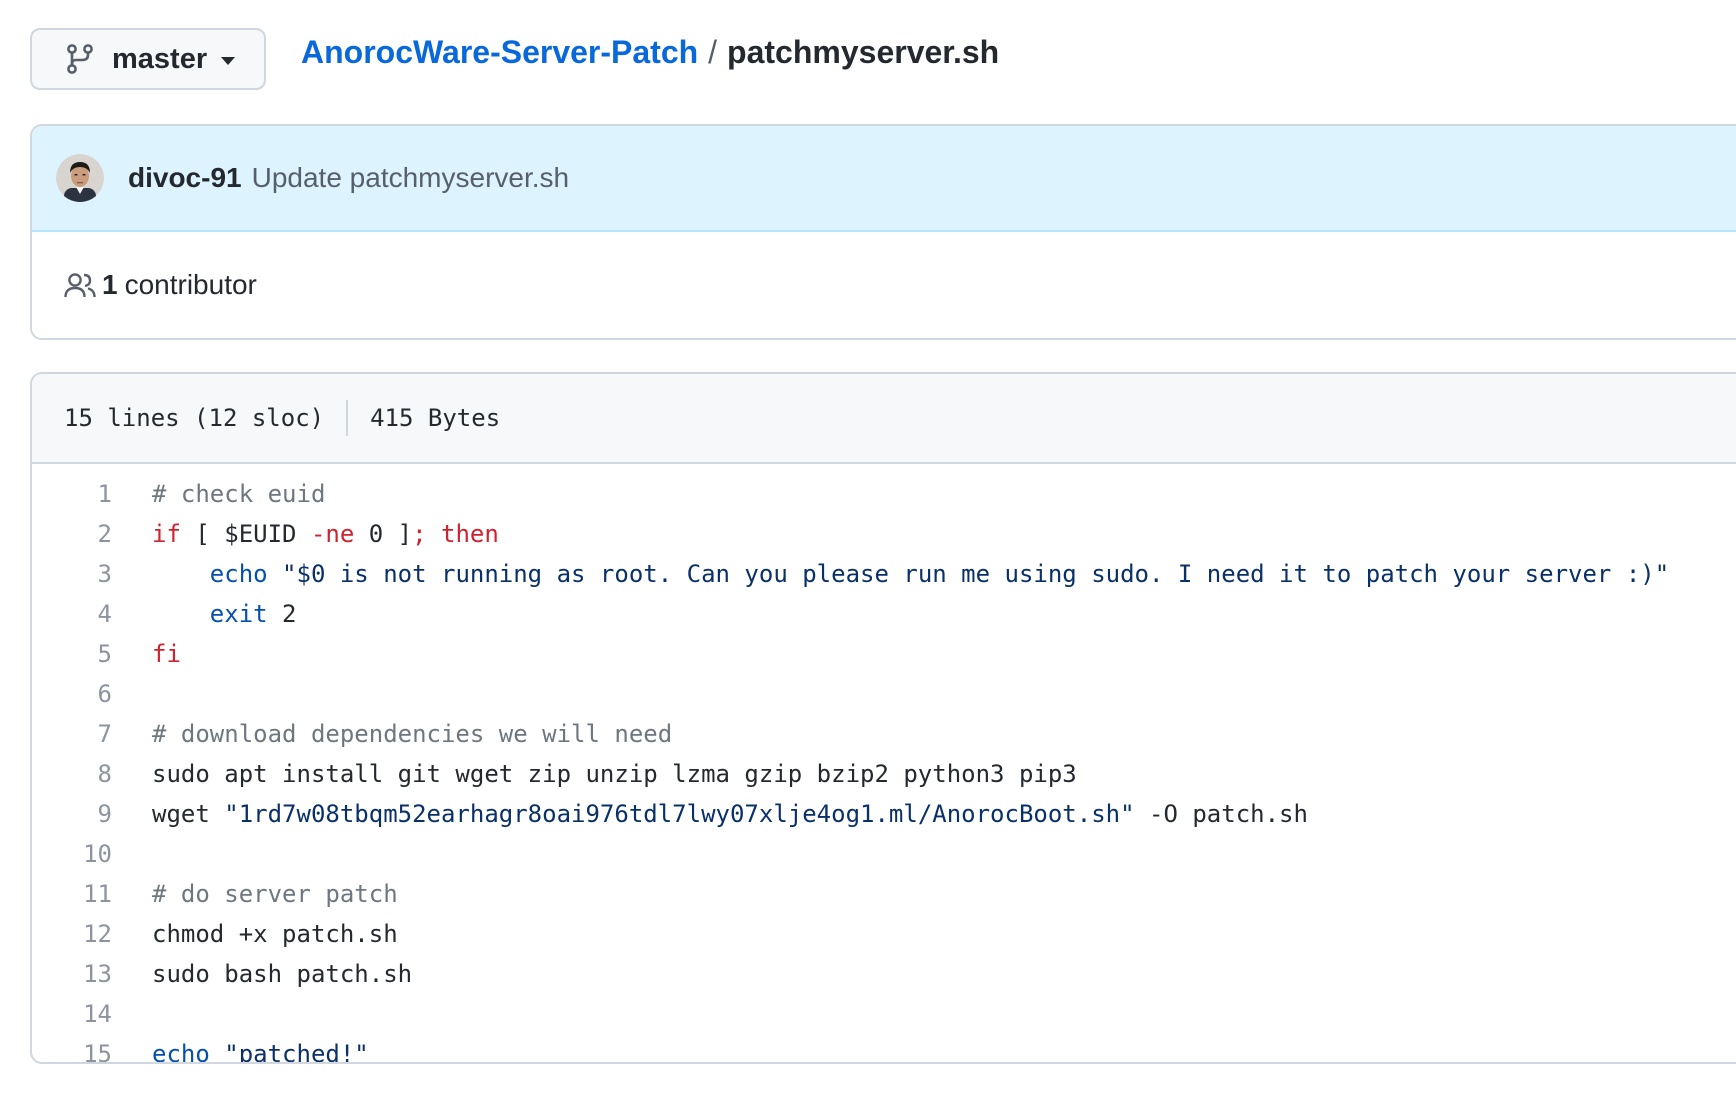 The image size is (1736, 1102). What do you see at coordinates (110, 284) in the screenshot?
I see `contributor-count: 1` at bounding box center [110, 284].